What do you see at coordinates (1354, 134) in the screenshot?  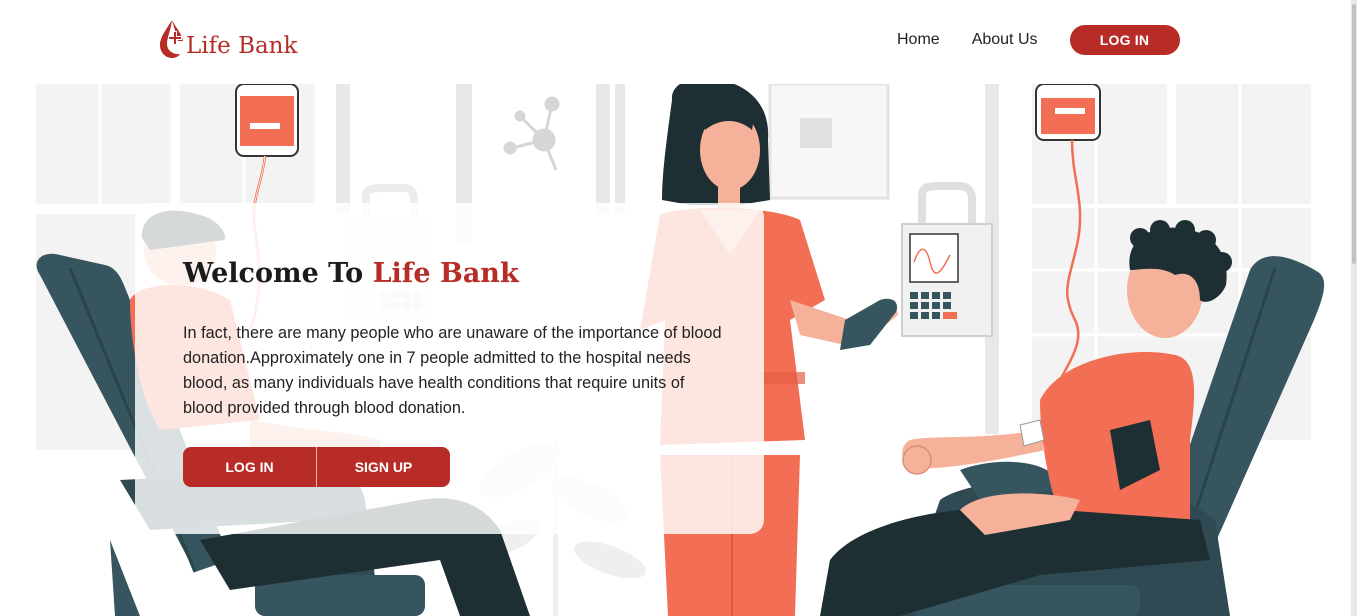 I see `scrollbar-thumb` at bounding box center [1354, 134].